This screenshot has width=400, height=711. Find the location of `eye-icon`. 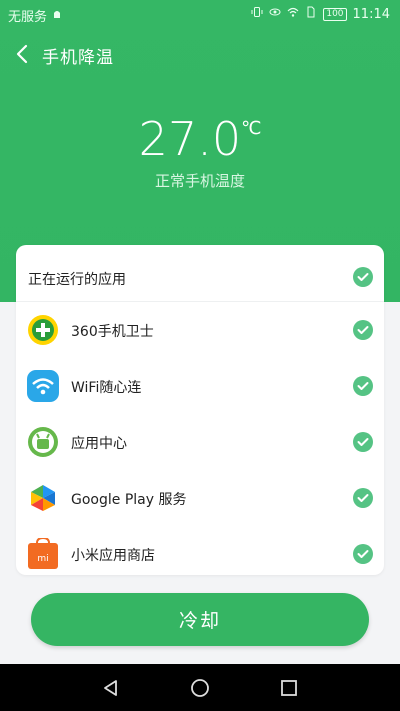

eye-icon is located at coordinates (275, 14).